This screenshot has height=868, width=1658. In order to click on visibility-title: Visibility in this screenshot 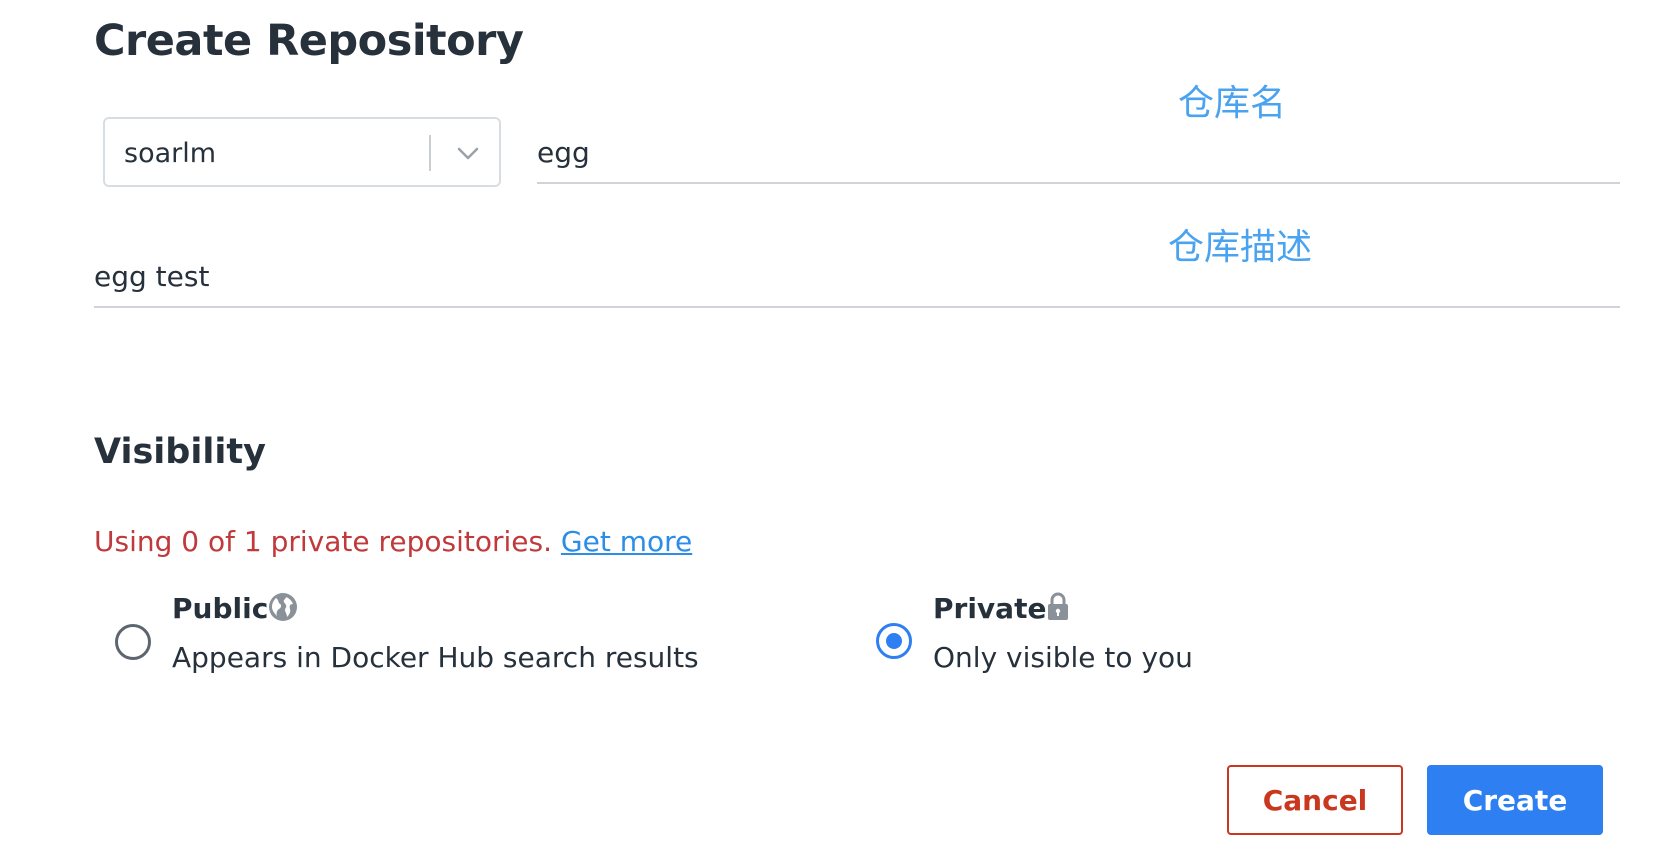, I will do `click(180, 452)`.